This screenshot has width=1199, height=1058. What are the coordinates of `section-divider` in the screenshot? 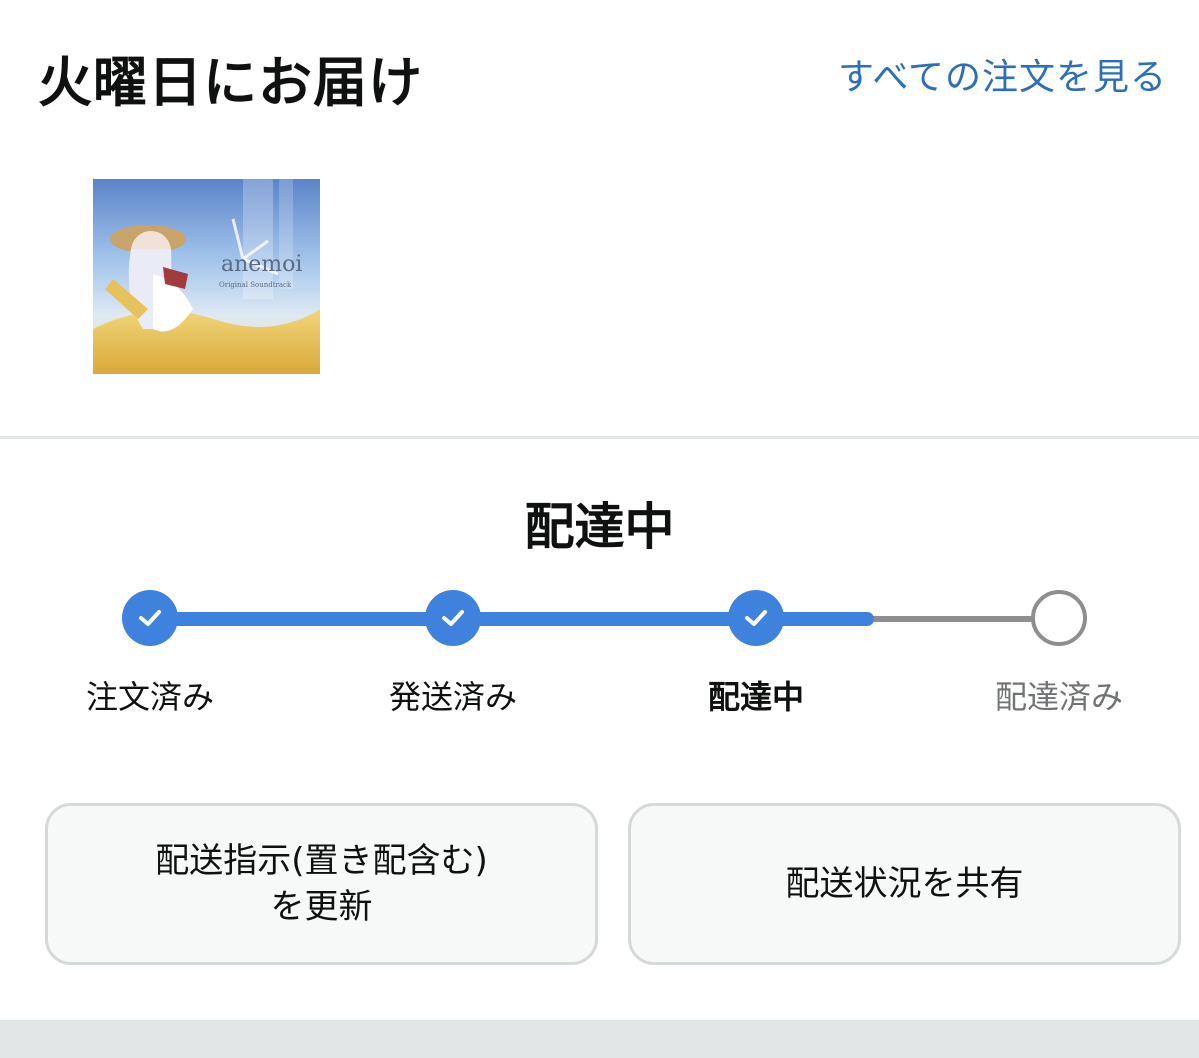 It's located at (599, 437).